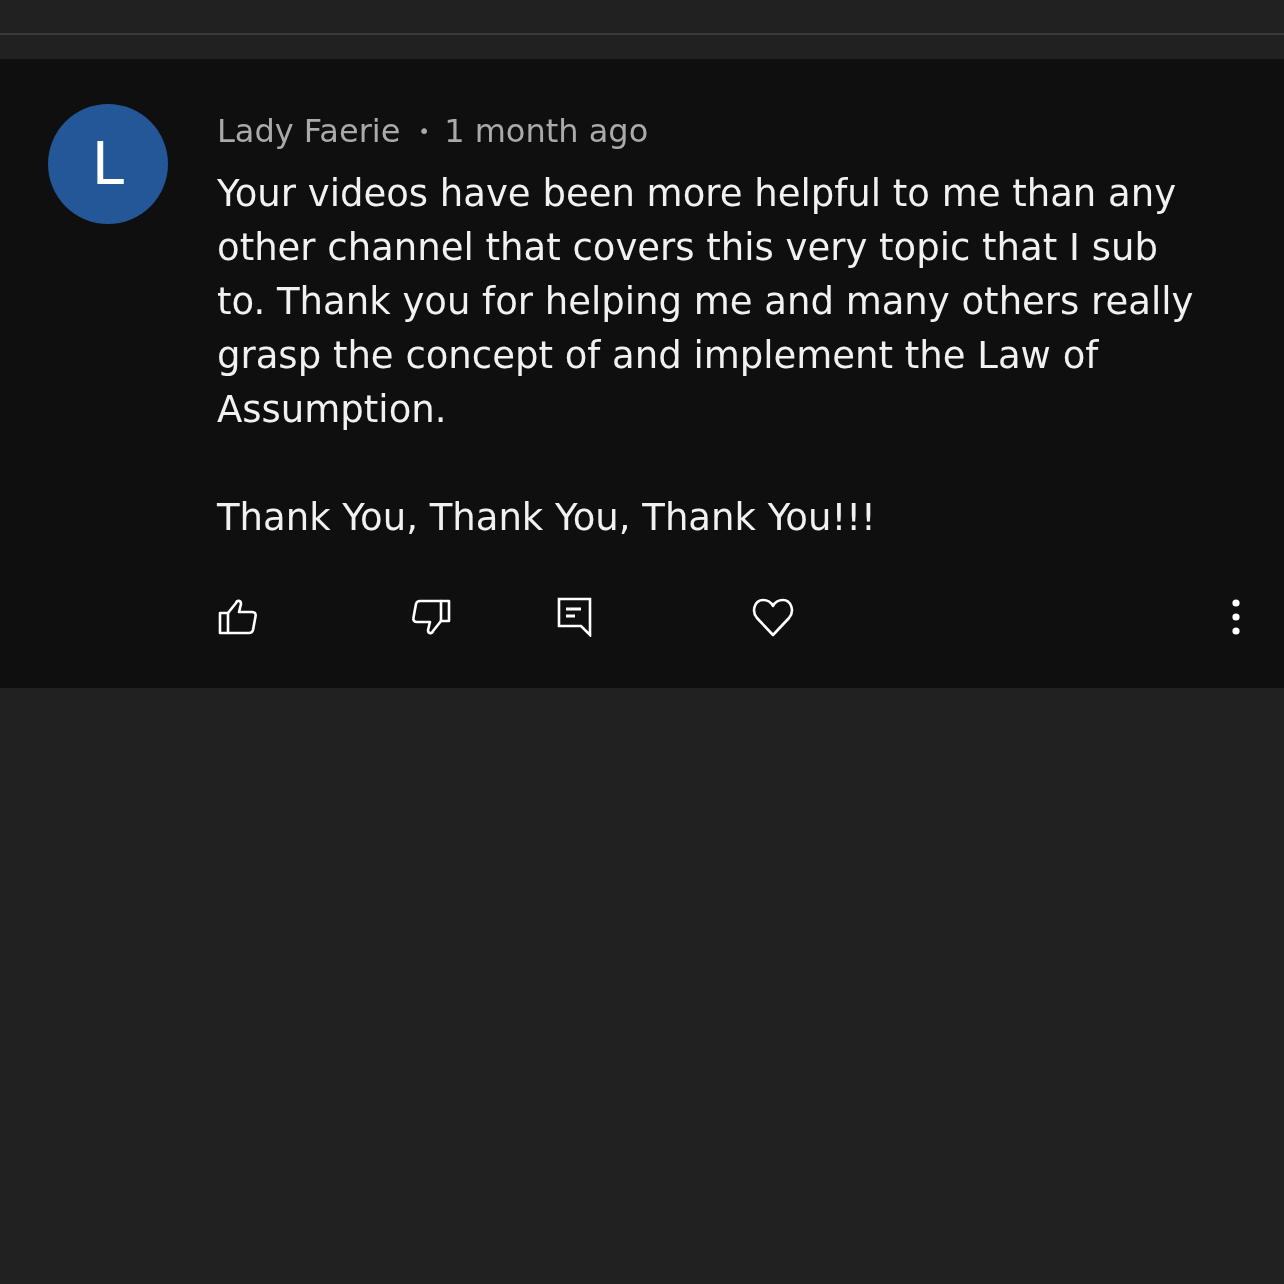 The width and height of the screenshot is (1284, 1284). I want to click on thumbs-down-icon, so click(431, 617).